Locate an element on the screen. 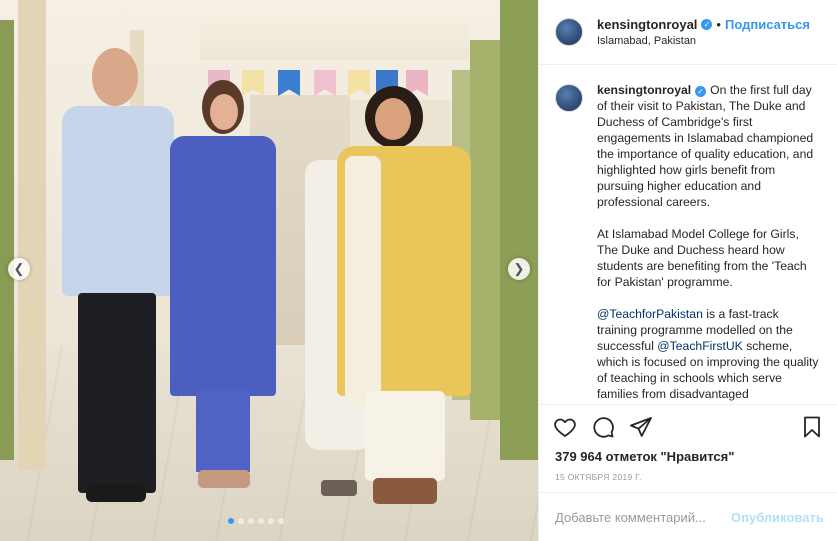 The width and height of the screenshot is (837, 541). add-comment-bar: Опубликовать is located at coordinates (688, 516).